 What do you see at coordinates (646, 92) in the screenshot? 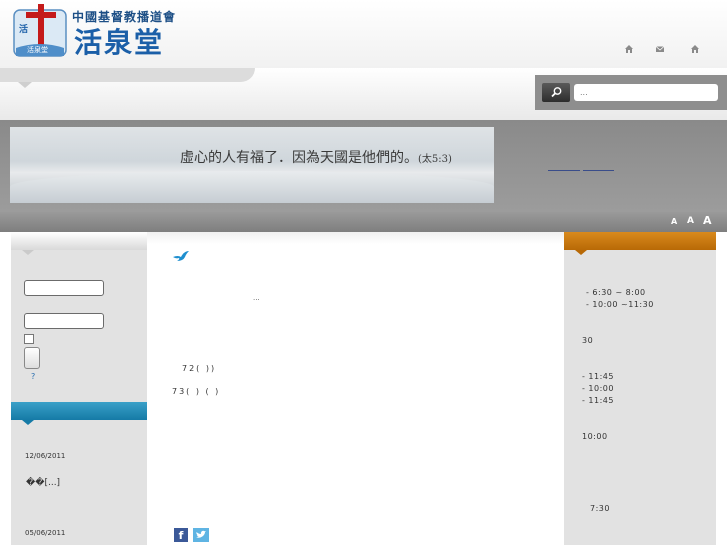
I see `search-input` at bounding box center [646, 92].